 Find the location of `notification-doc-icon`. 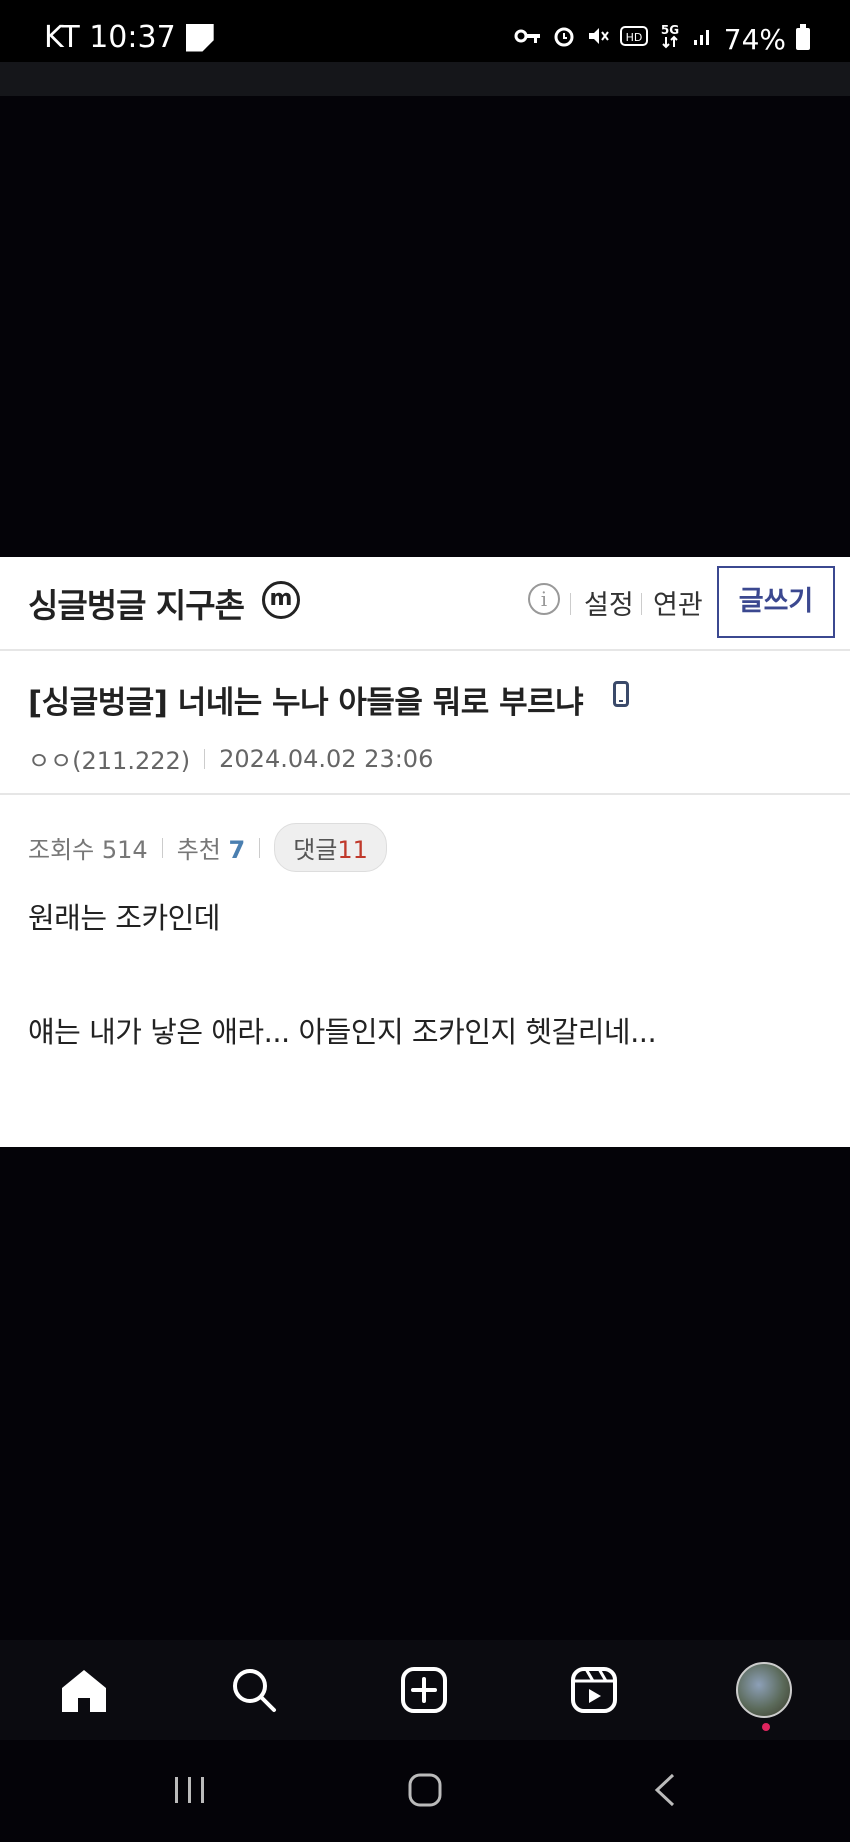

notification-doc-icon is located at coordinates (199, 37).